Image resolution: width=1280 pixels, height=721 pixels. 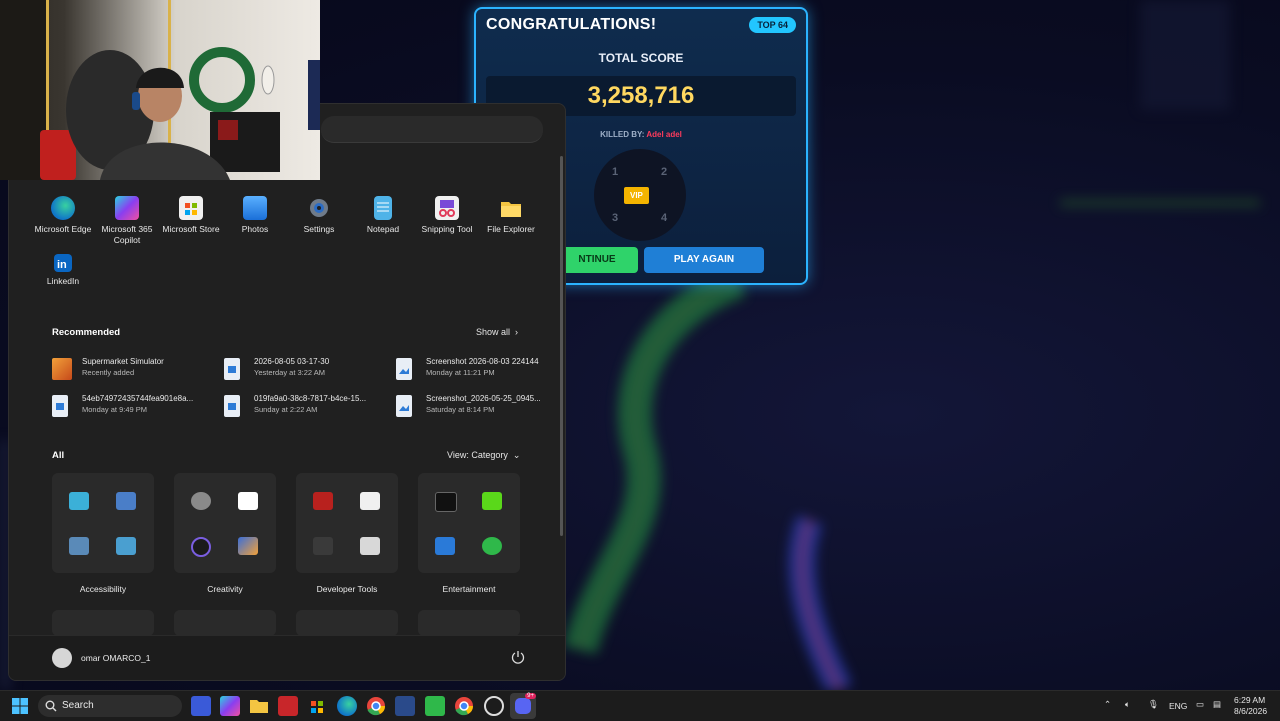 What do you see at coordinates (191, 215) in the screenshot?
I see `pinned-store: Microsoft Store` at bounding box center [191, 215].